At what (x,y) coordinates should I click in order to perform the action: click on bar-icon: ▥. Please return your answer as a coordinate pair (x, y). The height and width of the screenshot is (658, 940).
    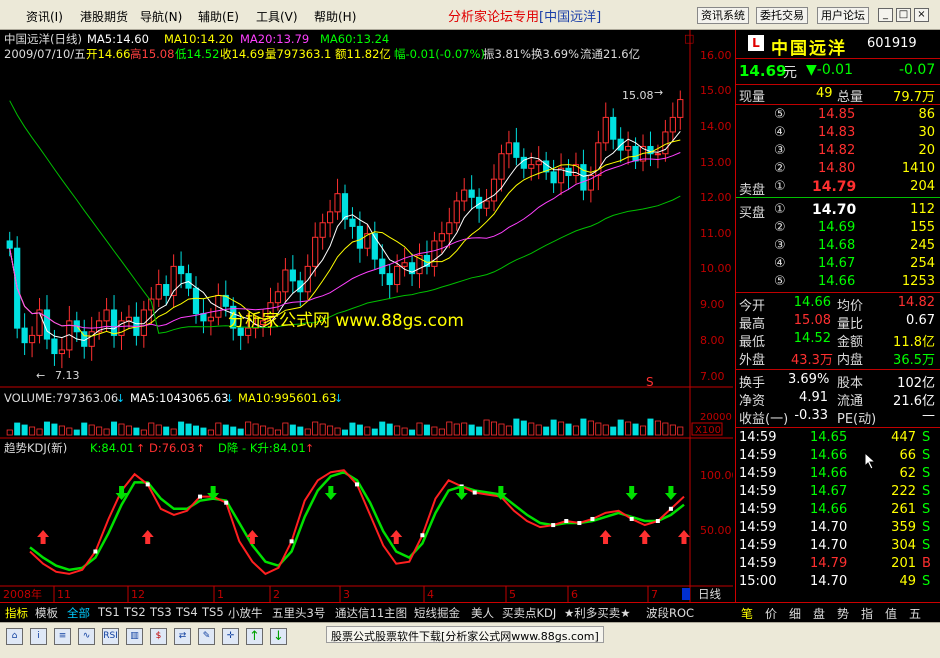
    Looking at the image, I should click on (134, 636).